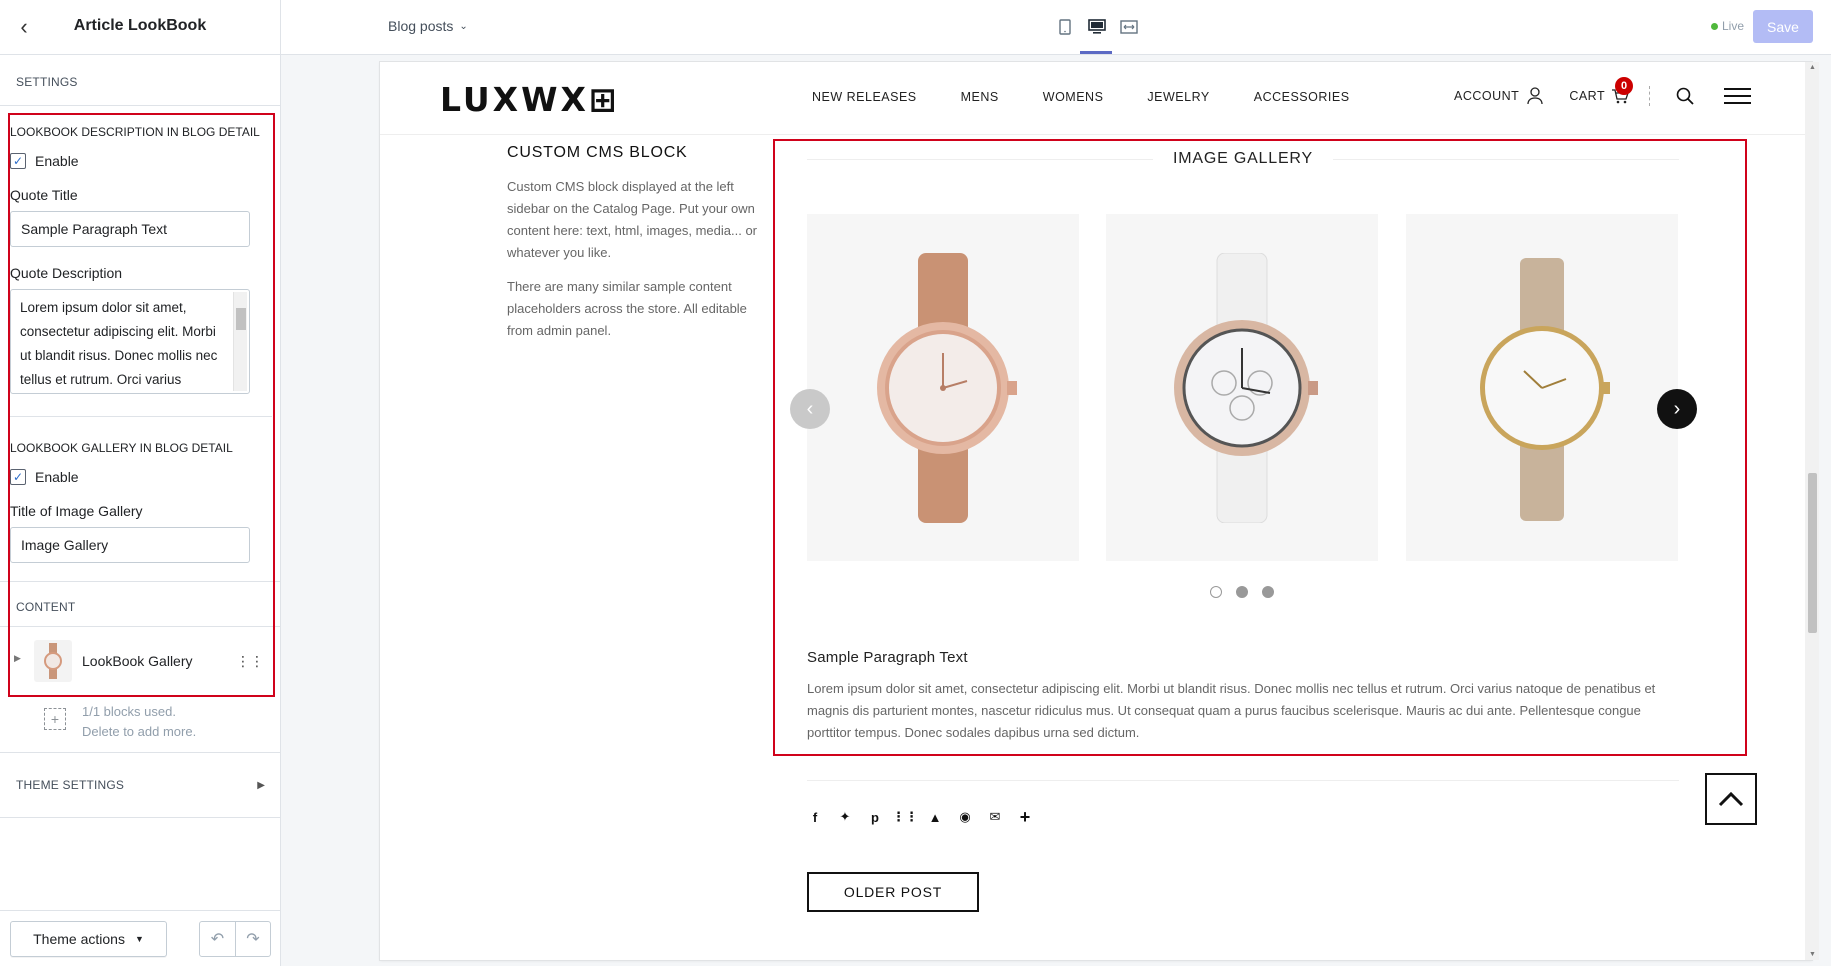  Describe the element at coordinates (1733, 26) in the screenshot. I see `live-label: Live` at that location.